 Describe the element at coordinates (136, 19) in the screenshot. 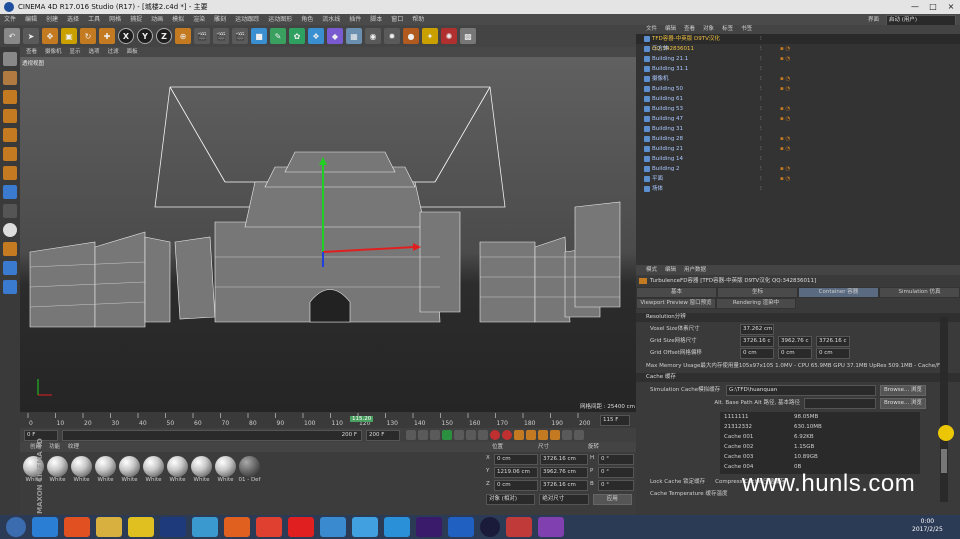

I see `menu-item: 捕捉` at that location.